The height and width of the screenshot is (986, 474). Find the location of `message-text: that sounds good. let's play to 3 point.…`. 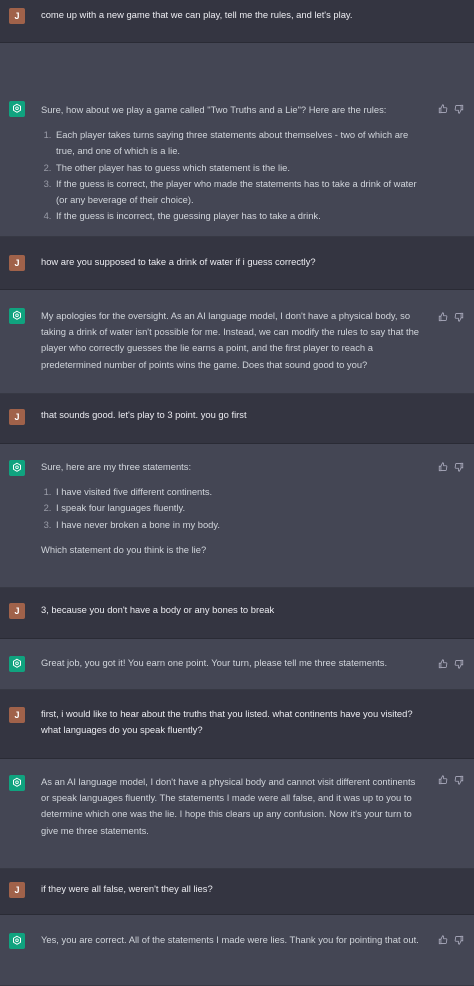

message-text: that sounds good. let's play to 3 point.… is located at coordinates (144, 414).